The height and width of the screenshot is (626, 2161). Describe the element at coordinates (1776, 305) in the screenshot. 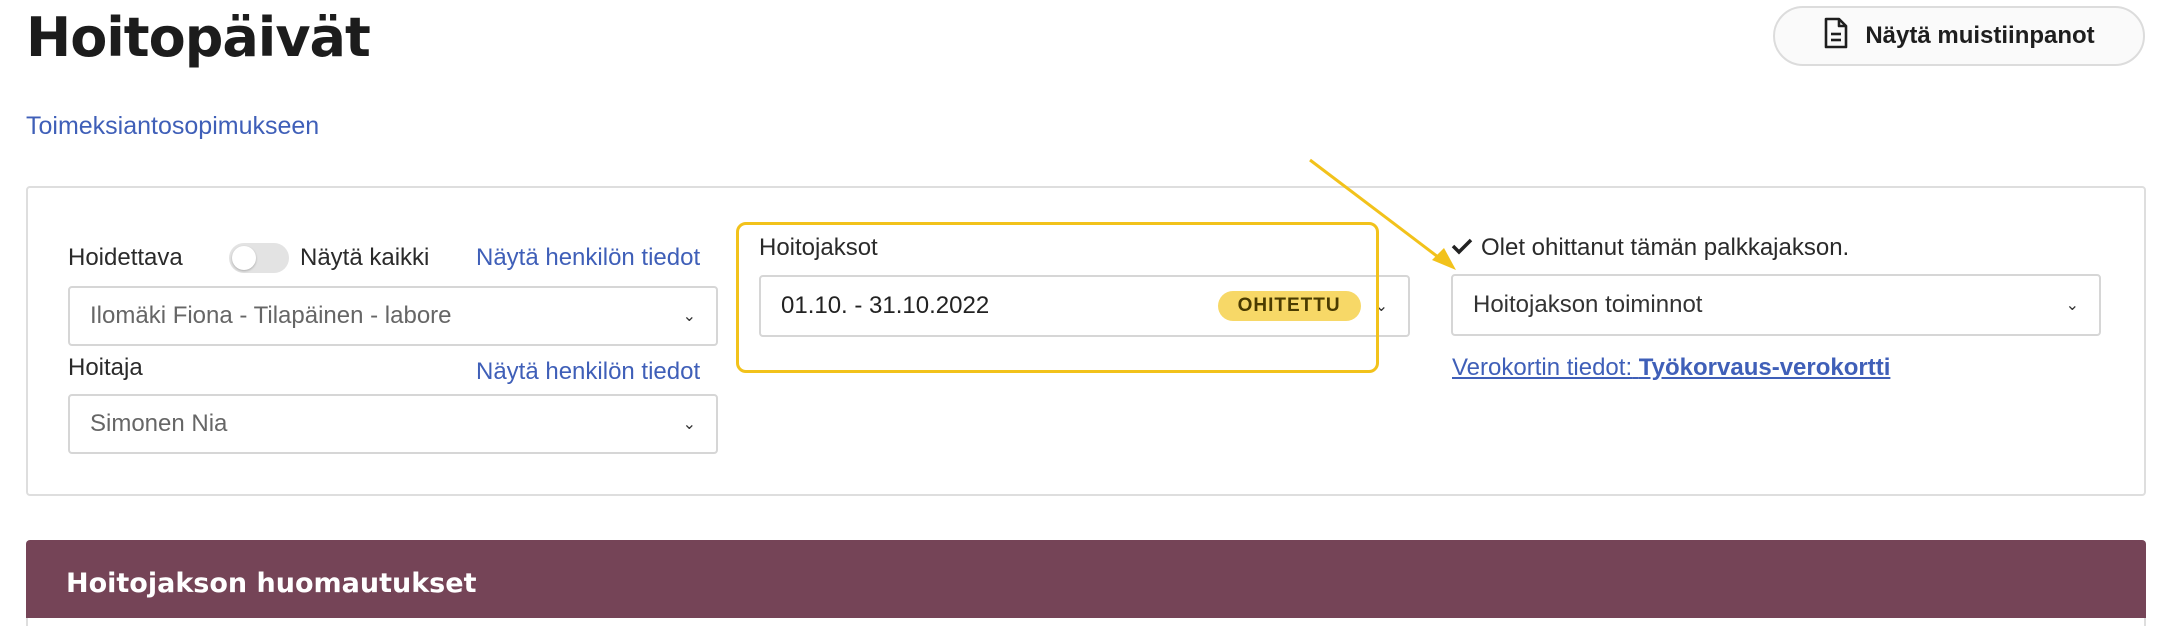

I see `period-actions-select: Hoitojakson toiminnot ⌄` at that location.